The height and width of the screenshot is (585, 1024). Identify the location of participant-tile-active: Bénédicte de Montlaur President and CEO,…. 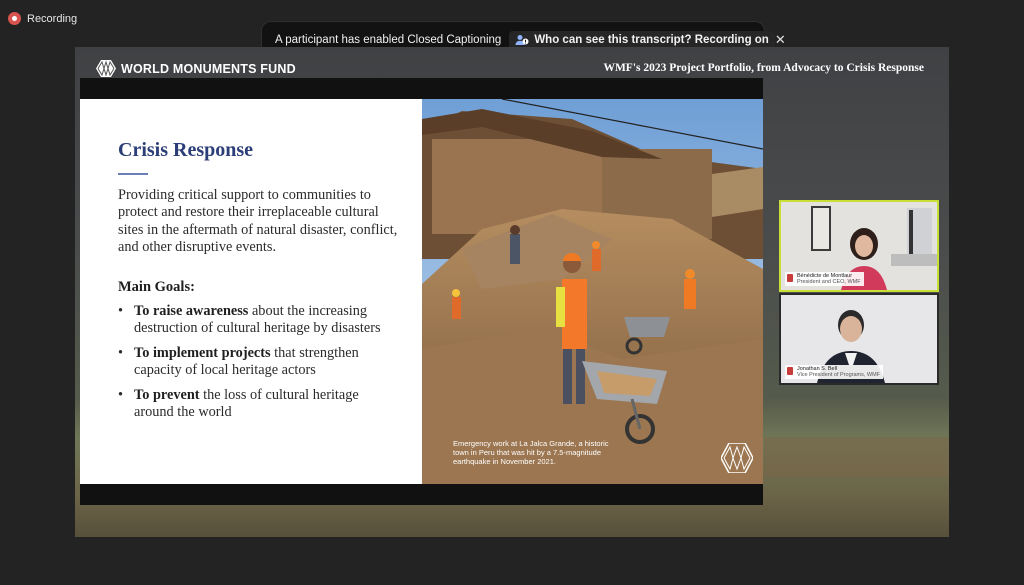
(859, 246).